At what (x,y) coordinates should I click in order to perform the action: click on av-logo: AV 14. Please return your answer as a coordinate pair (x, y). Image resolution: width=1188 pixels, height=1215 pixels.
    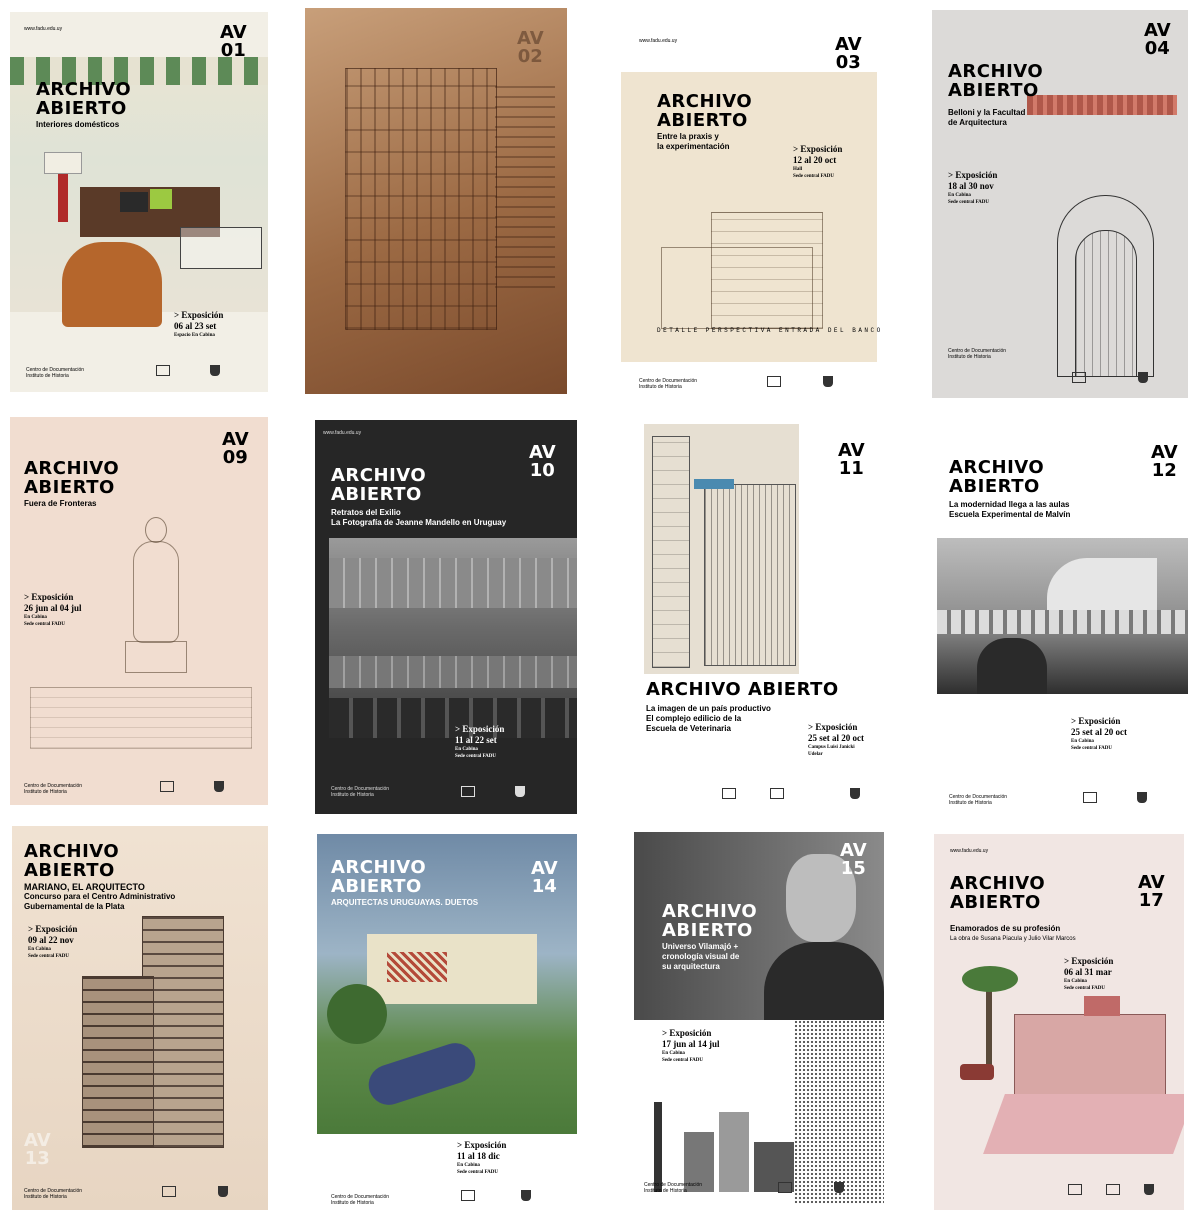
    Looking at the image, I should click on (544, 877).